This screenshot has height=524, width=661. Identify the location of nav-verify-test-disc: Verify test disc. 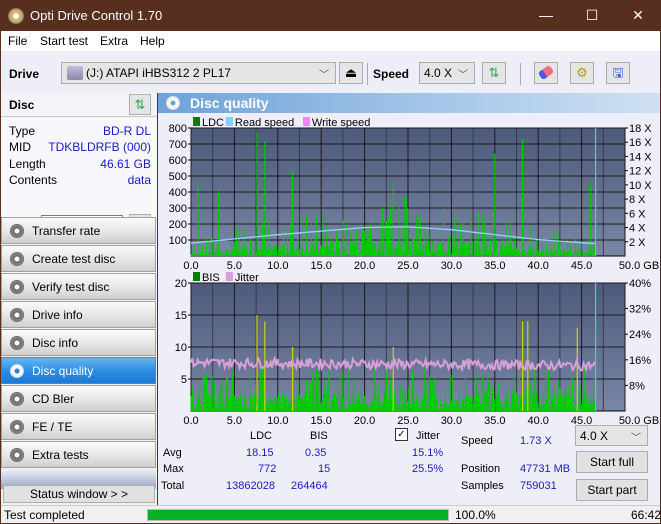
(78, 286).